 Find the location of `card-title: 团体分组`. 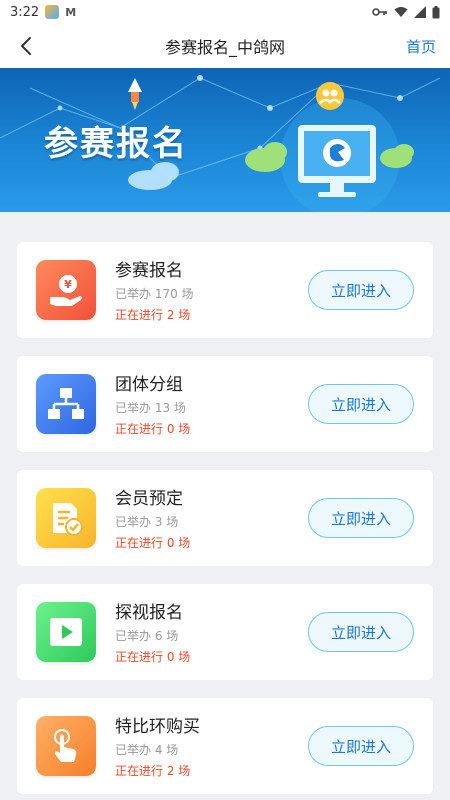

card-title: 团体分组 is located at coordinates (149, 385).